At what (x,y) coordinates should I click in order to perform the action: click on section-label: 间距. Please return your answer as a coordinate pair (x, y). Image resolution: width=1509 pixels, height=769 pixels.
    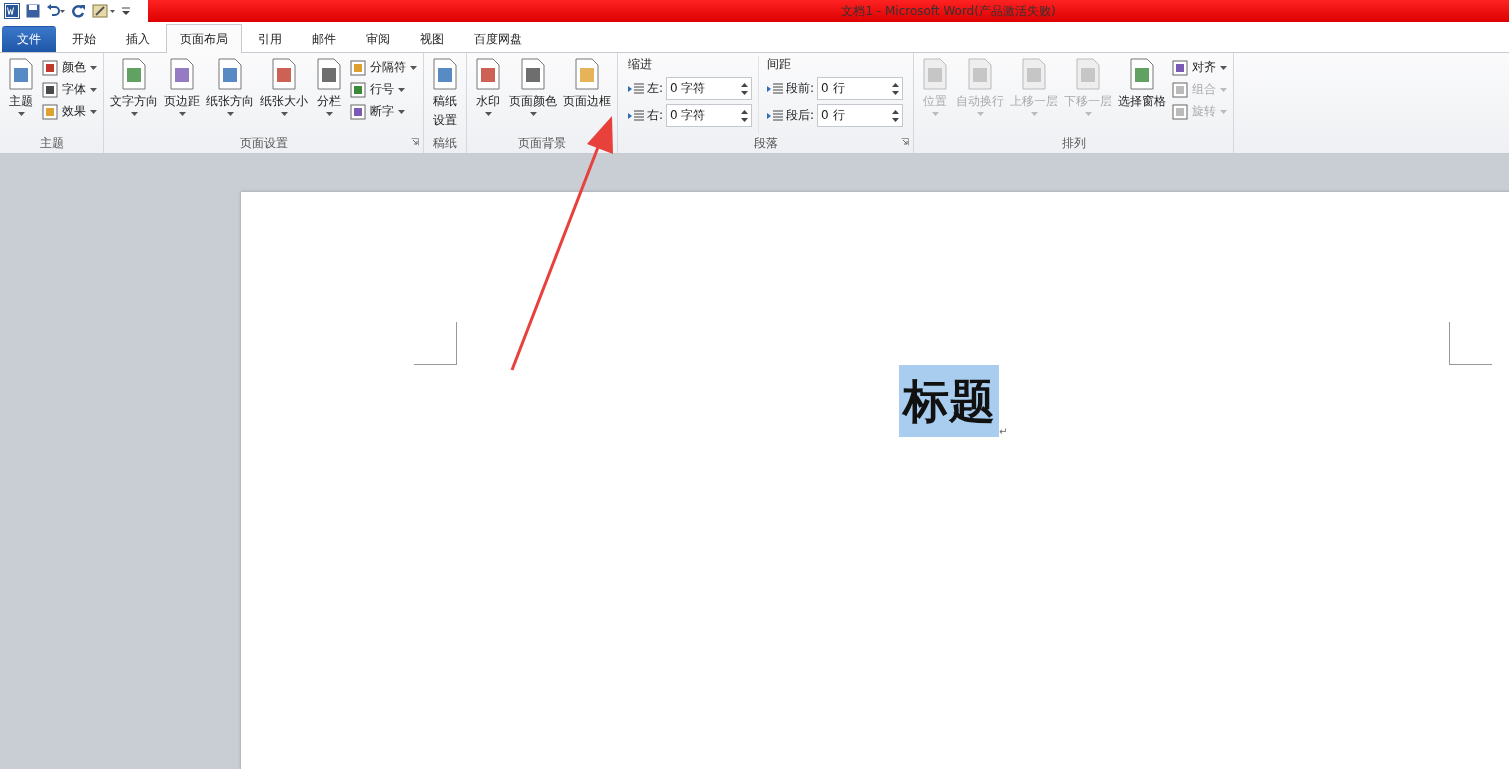
    Looking at the image, I should click on (780, 64).